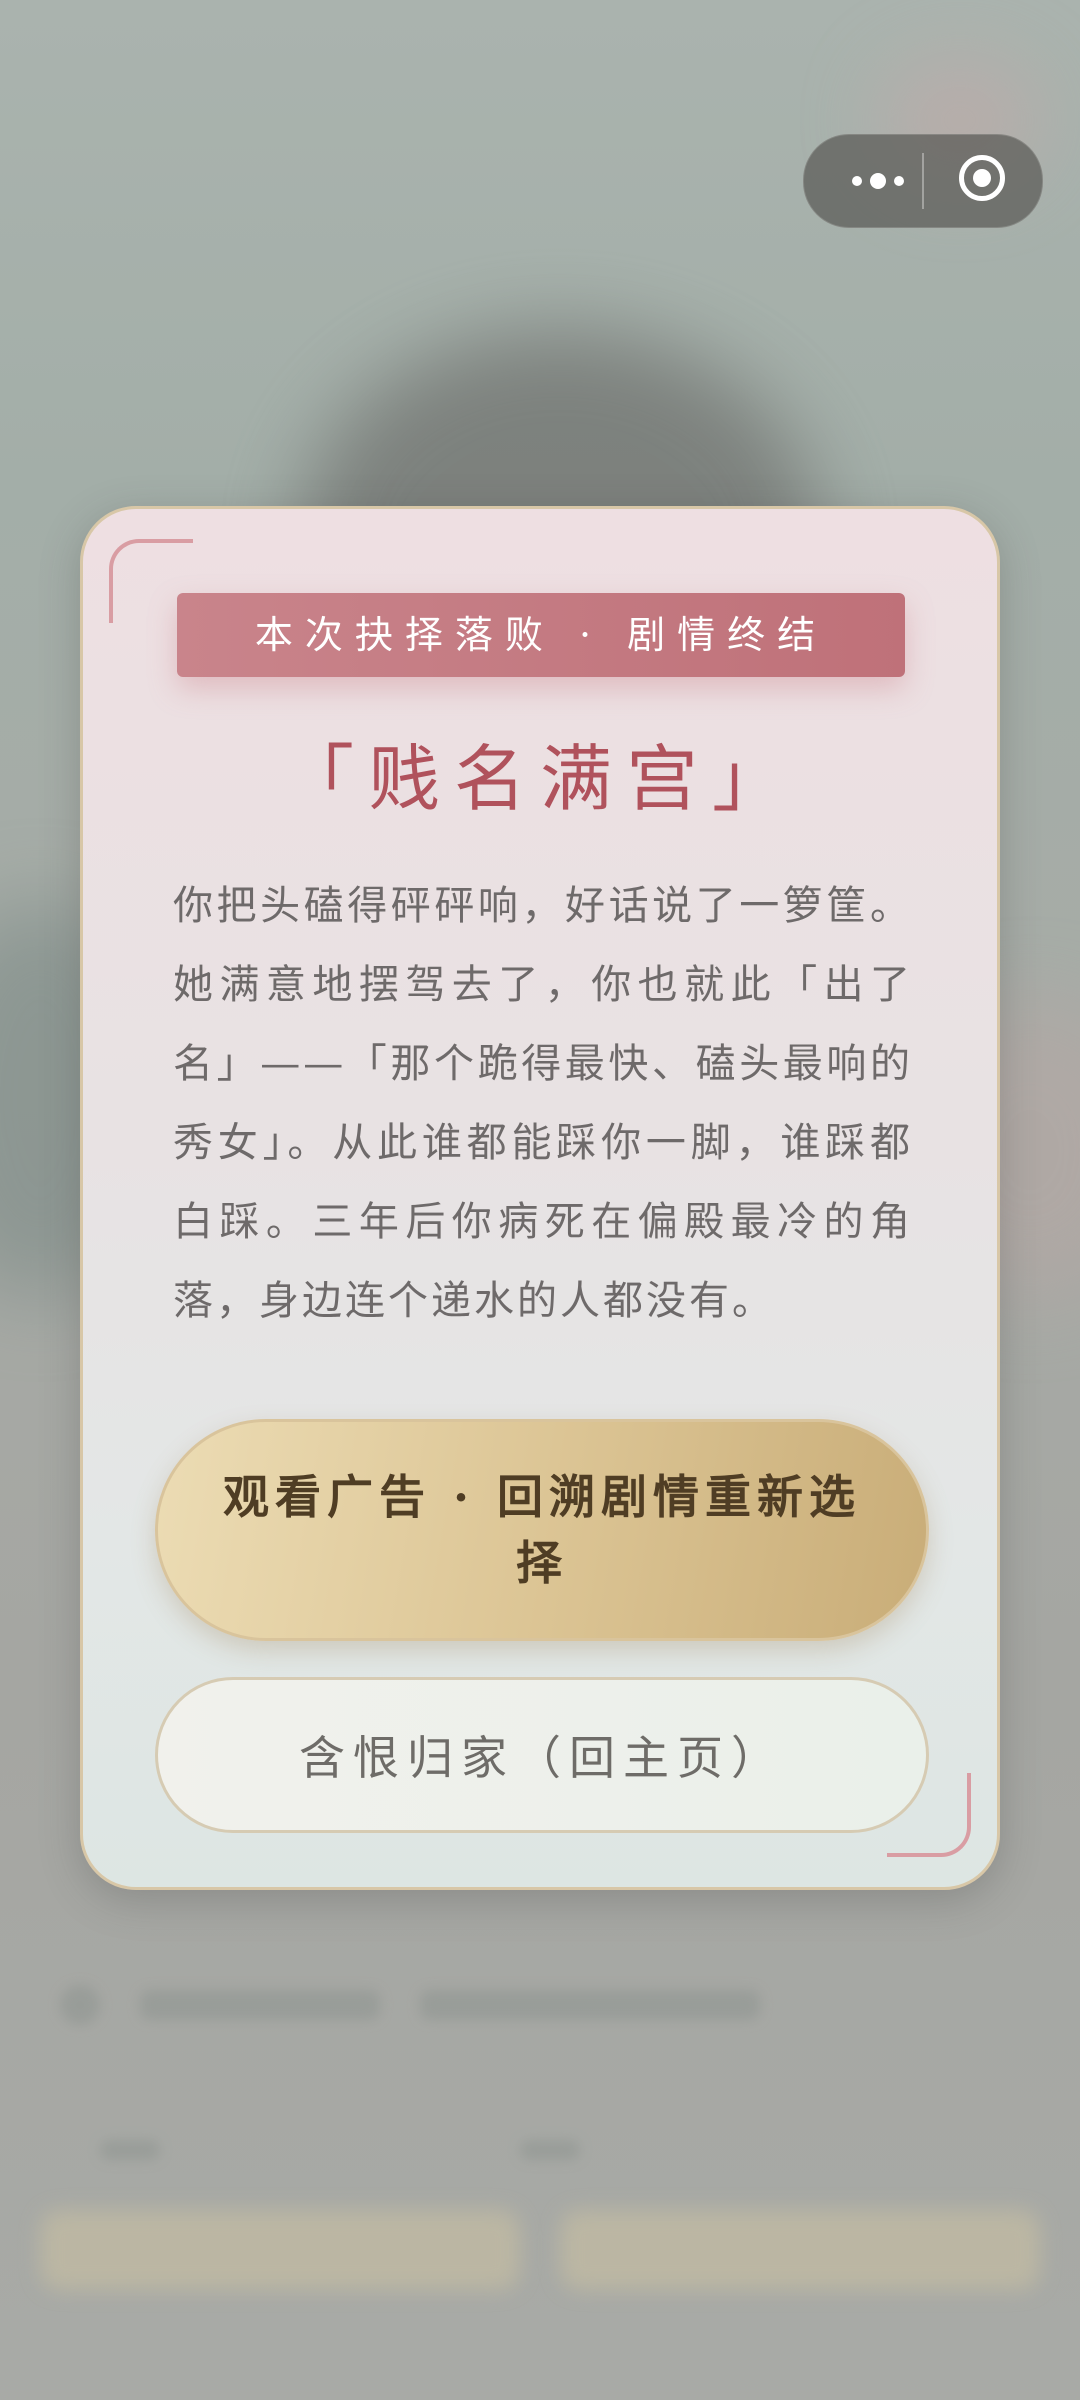 This screenshot has width=1080, height=2400. I want to click on mini-program-capsule, so click(923, 181).